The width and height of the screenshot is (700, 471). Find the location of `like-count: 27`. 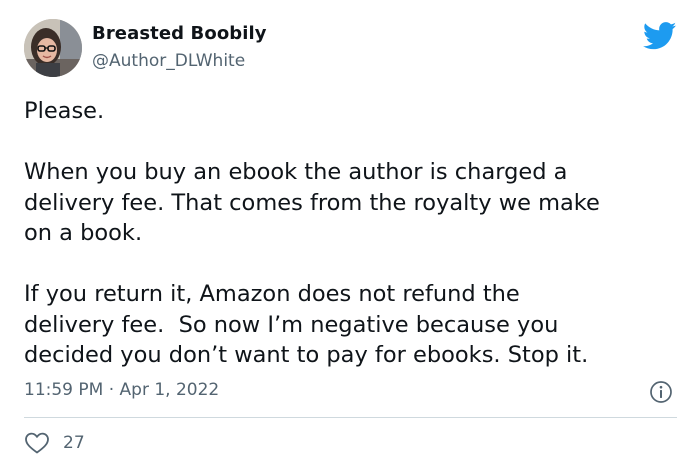

like-count: 27 is located at coordinates (74, 443).